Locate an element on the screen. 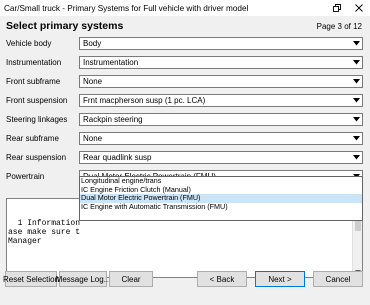 The width and height of the screenshot is (370, 305). close-icon is located at coordinates (359, 8).